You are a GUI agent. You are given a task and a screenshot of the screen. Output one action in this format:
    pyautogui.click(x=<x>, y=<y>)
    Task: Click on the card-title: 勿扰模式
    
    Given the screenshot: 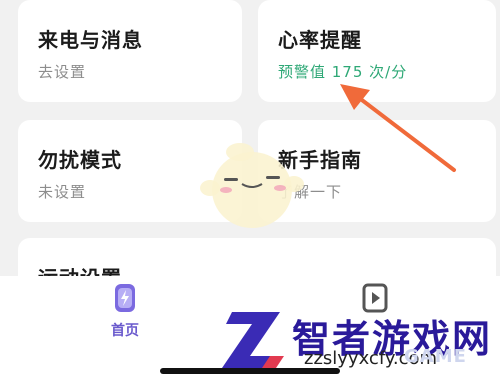 What is the action you would take?
    pyautogui.click(x=80, y=160)
    